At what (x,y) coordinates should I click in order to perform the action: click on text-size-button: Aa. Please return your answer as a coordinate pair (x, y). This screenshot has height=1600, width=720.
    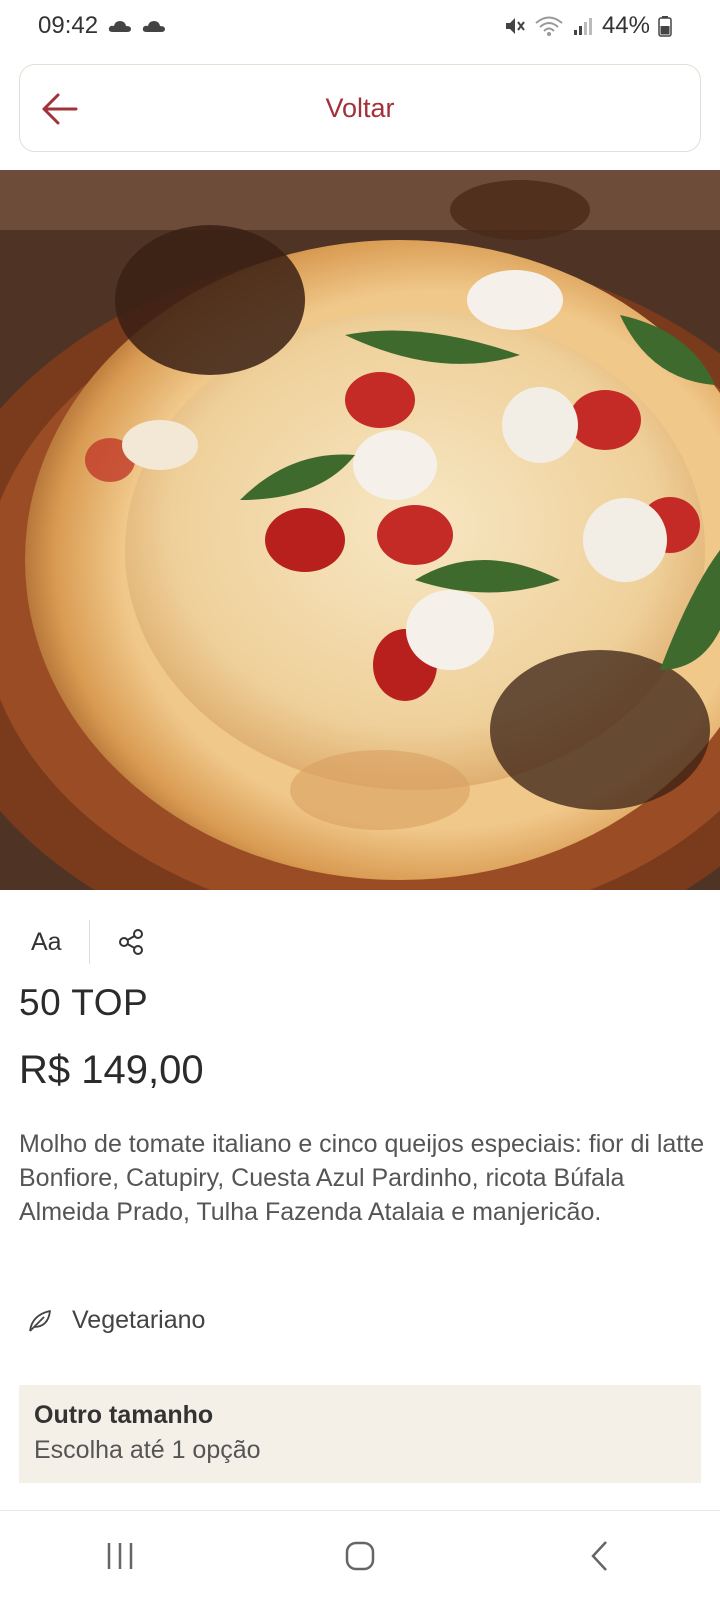
    Looking at the image, I should click on (54, 942).